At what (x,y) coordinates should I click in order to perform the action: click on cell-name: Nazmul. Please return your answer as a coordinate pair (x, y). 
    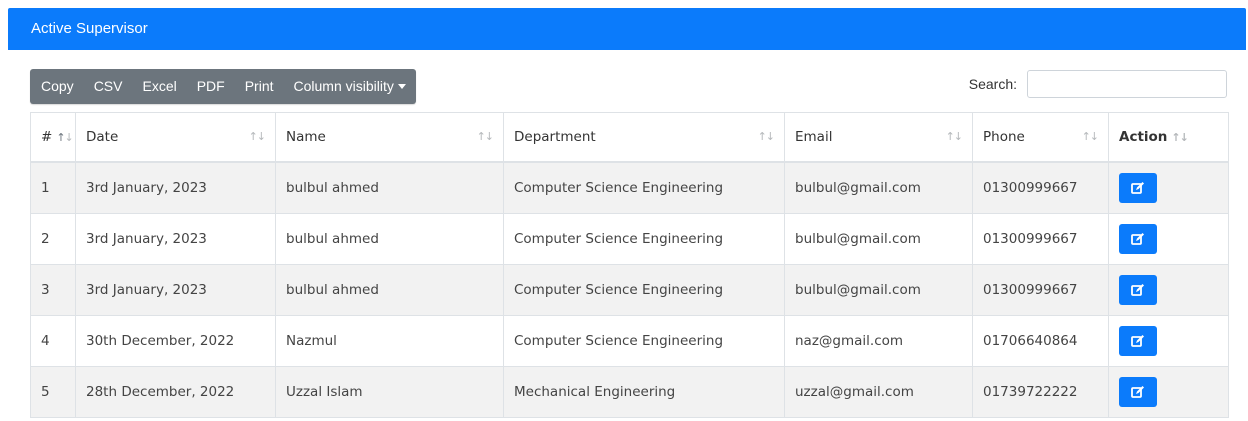
    Looking at the image, I should click on (389, 341).